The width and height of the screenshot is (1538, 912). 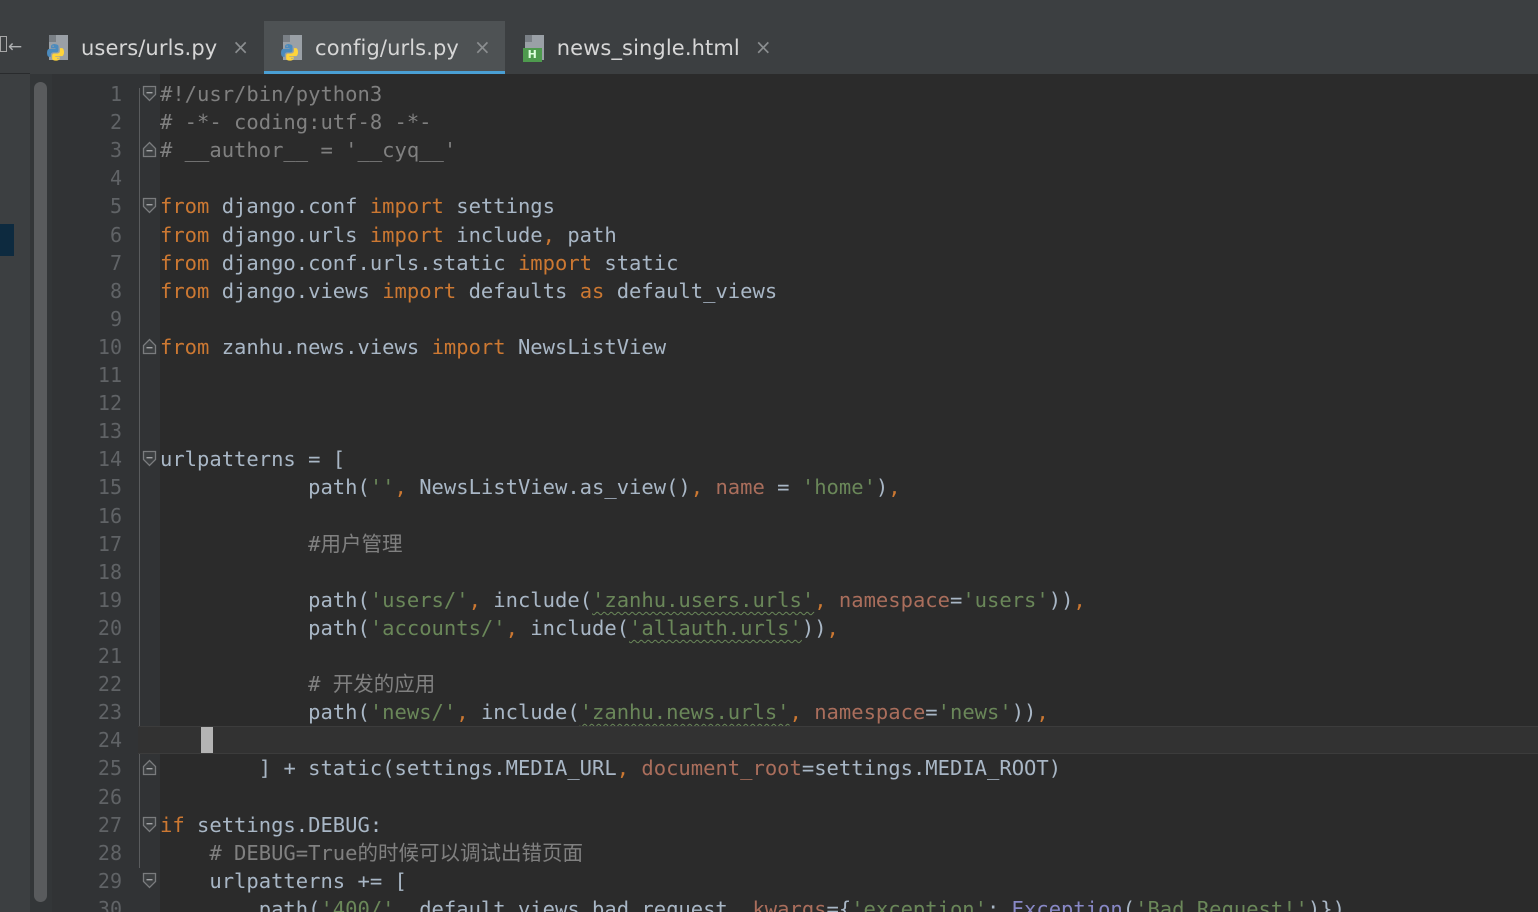 I want to click on editor-tab-label: config/urls.py, so click(x=387, y=47).